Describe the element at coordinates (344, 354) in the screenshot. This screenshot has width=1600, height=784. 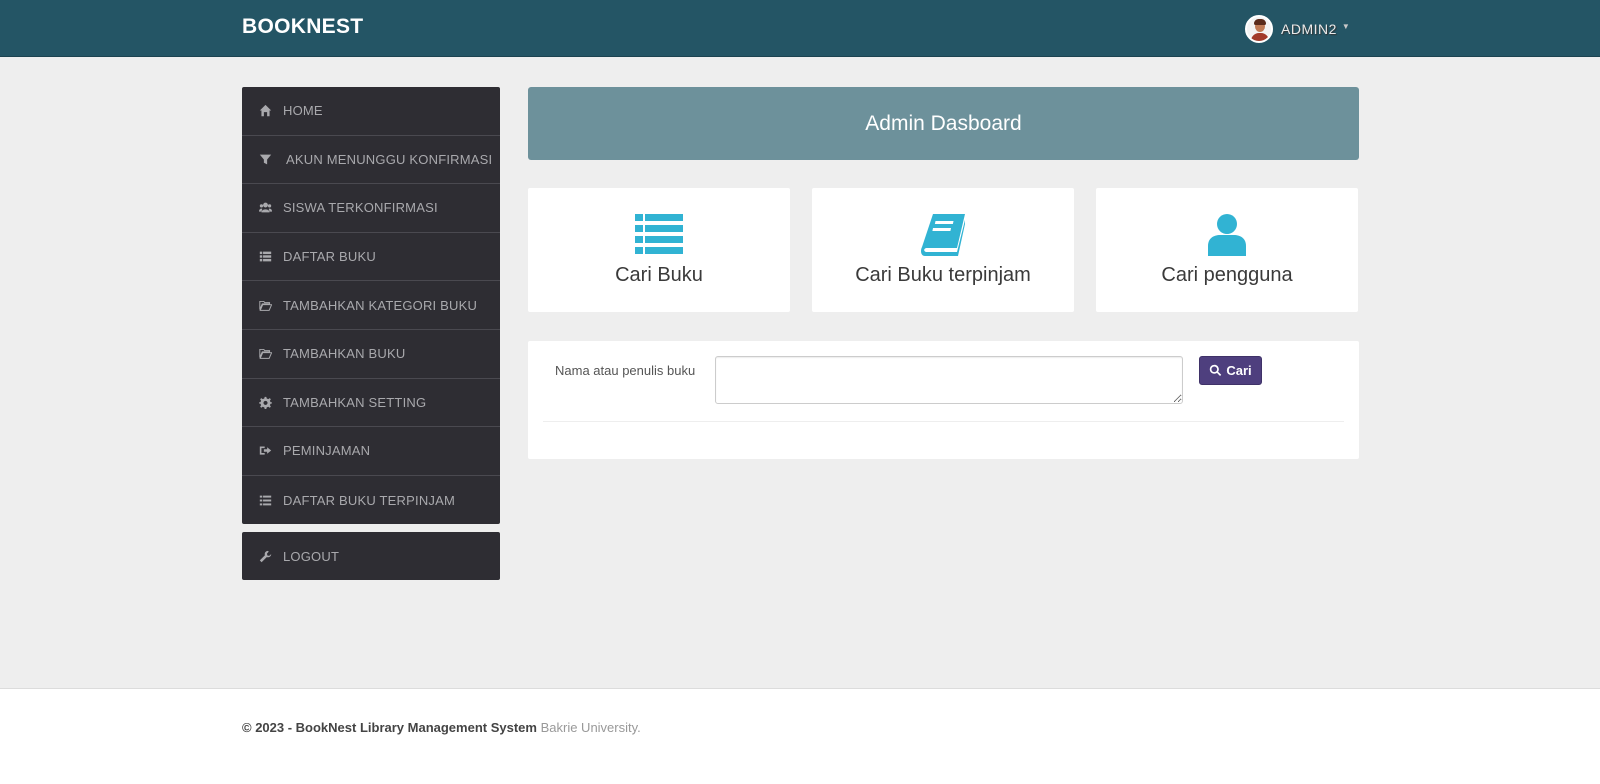
I see `sidebar-item-label: TAMBAHKAN BUKU` at that location.